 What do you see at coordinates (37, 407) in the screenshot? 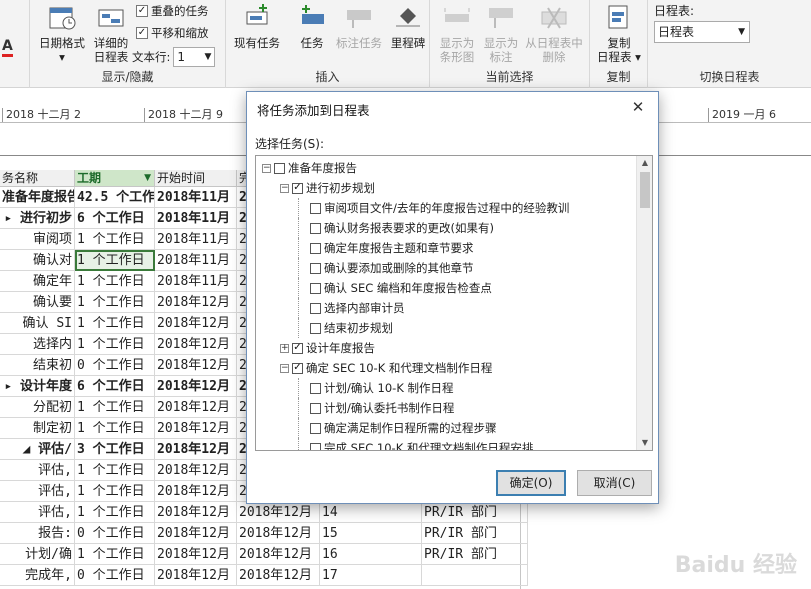
I see `table-cell-name: 分配初` at bounding box center [37, 407].